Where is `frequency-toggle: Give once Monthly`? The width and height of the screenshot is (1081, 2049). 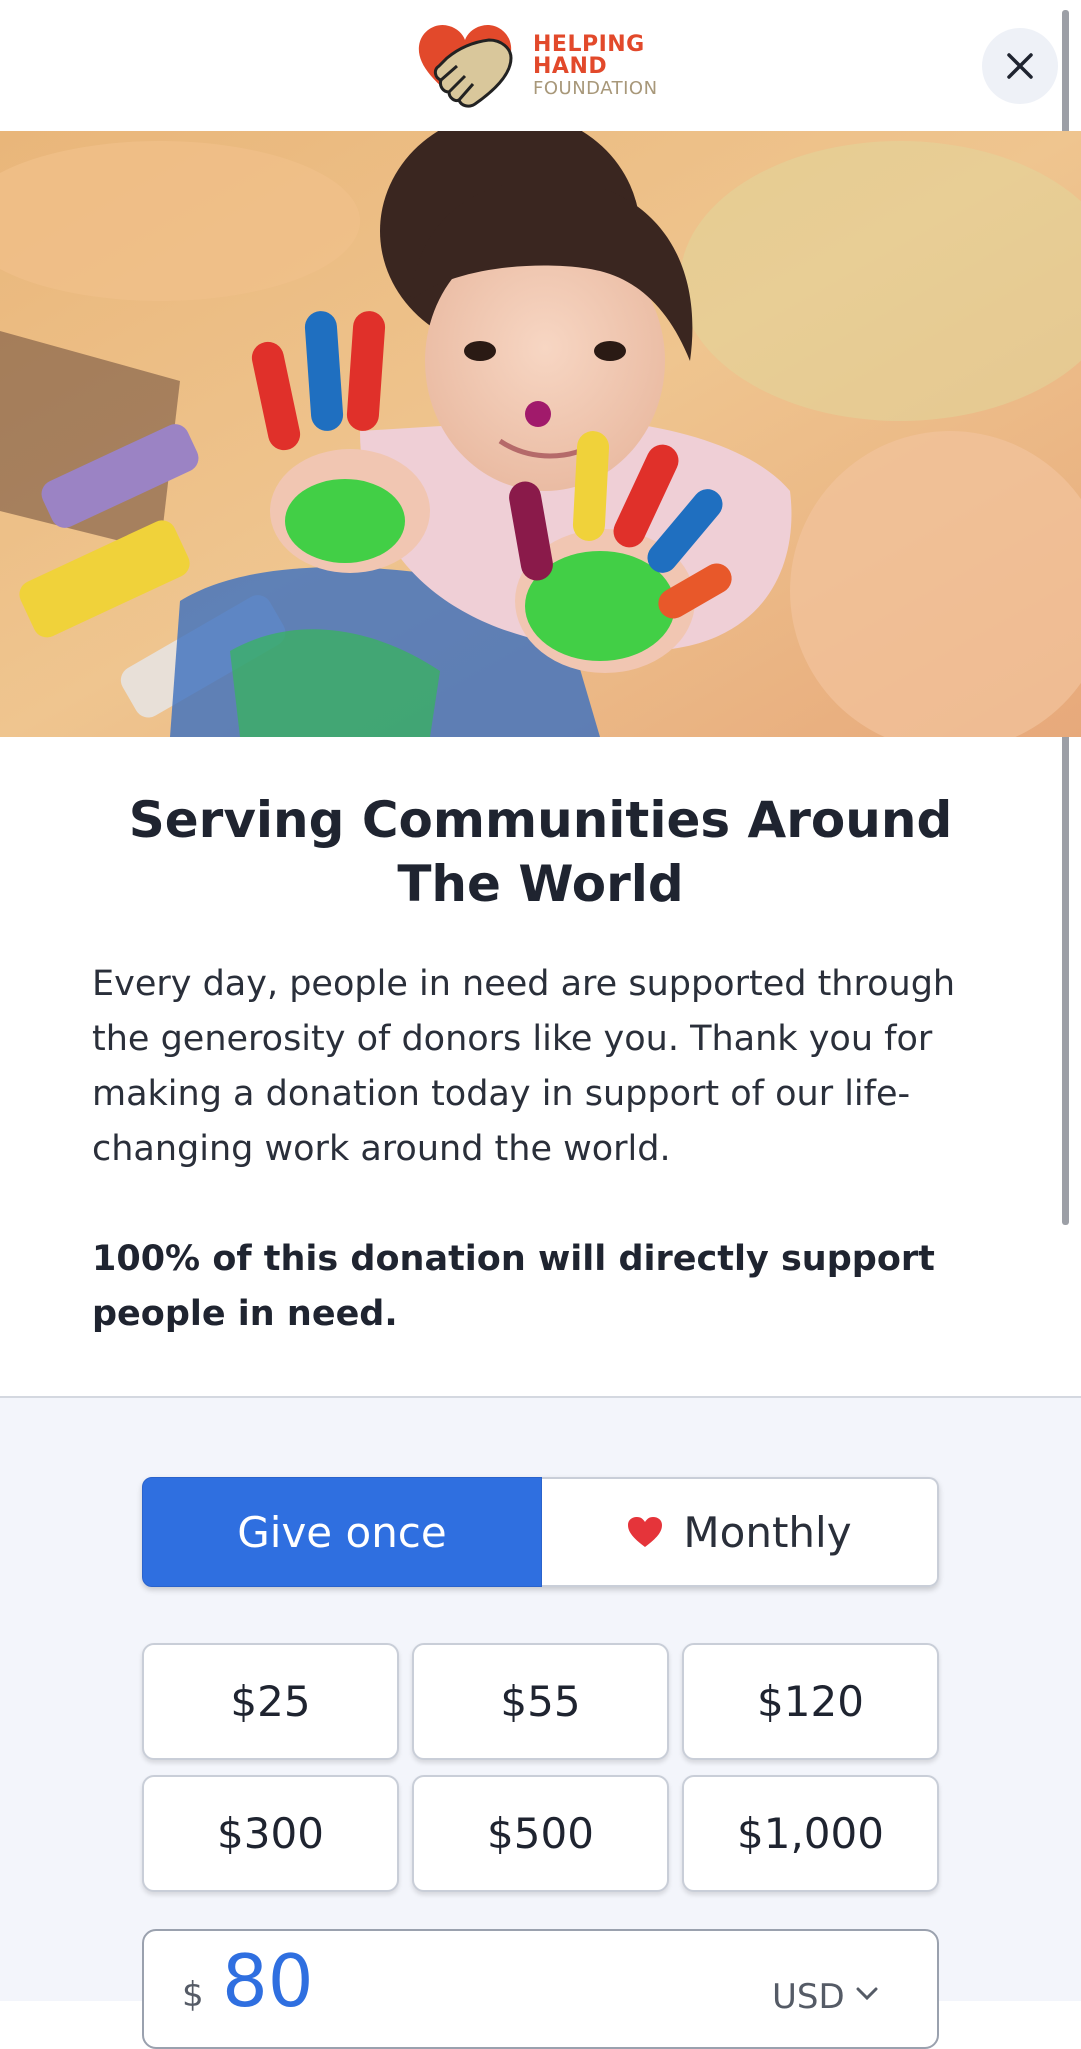
frequency-toggle: Give once Monthly is located at coordinates (540, 1532).